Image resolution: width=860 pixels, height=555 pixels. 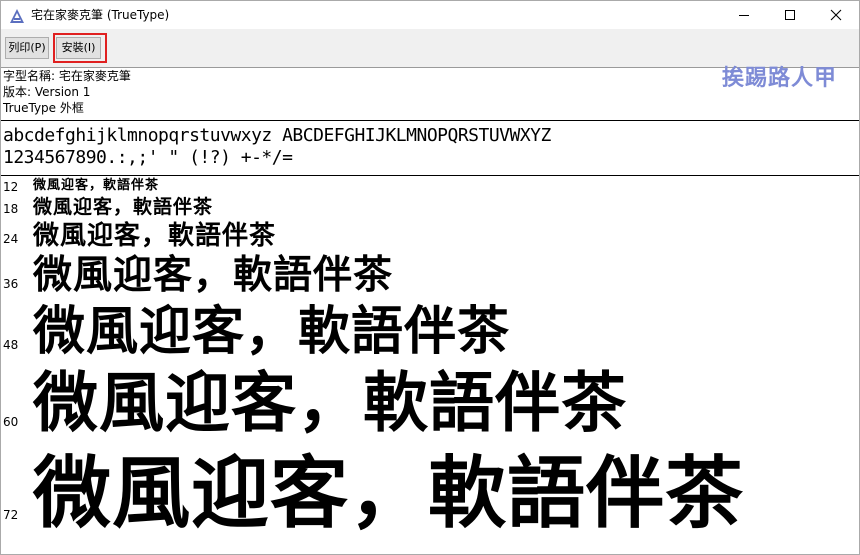 I want to click on sample-size-label: 24, so click(x=11, y=239).